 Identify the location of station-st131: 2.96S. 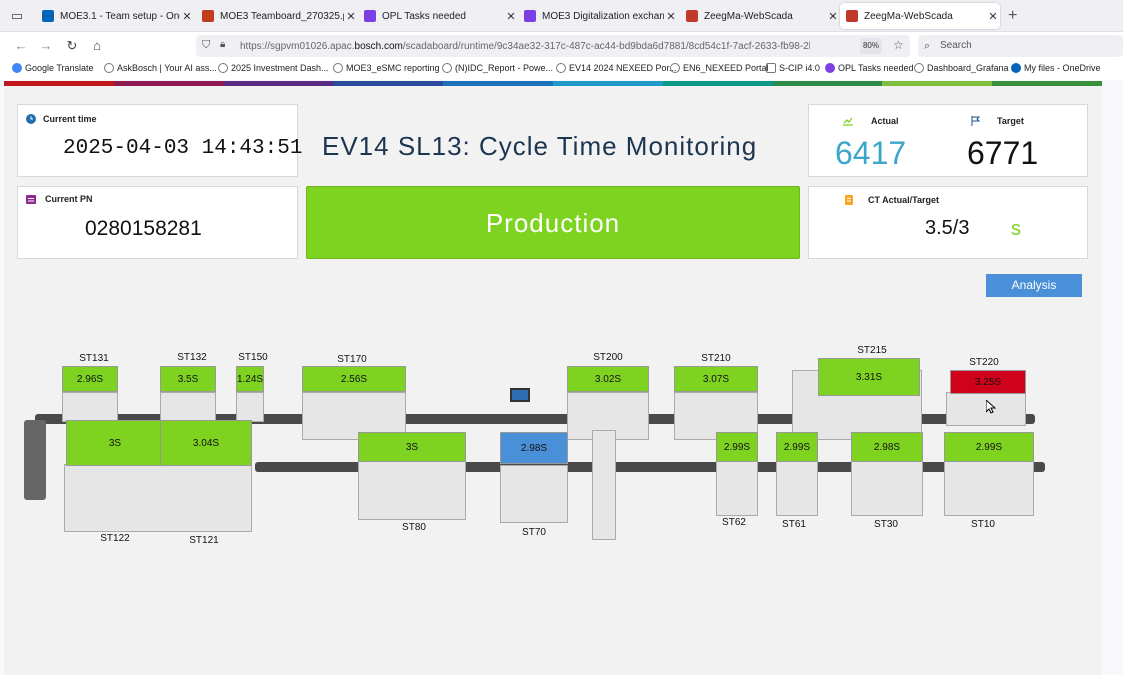
(90, 379).